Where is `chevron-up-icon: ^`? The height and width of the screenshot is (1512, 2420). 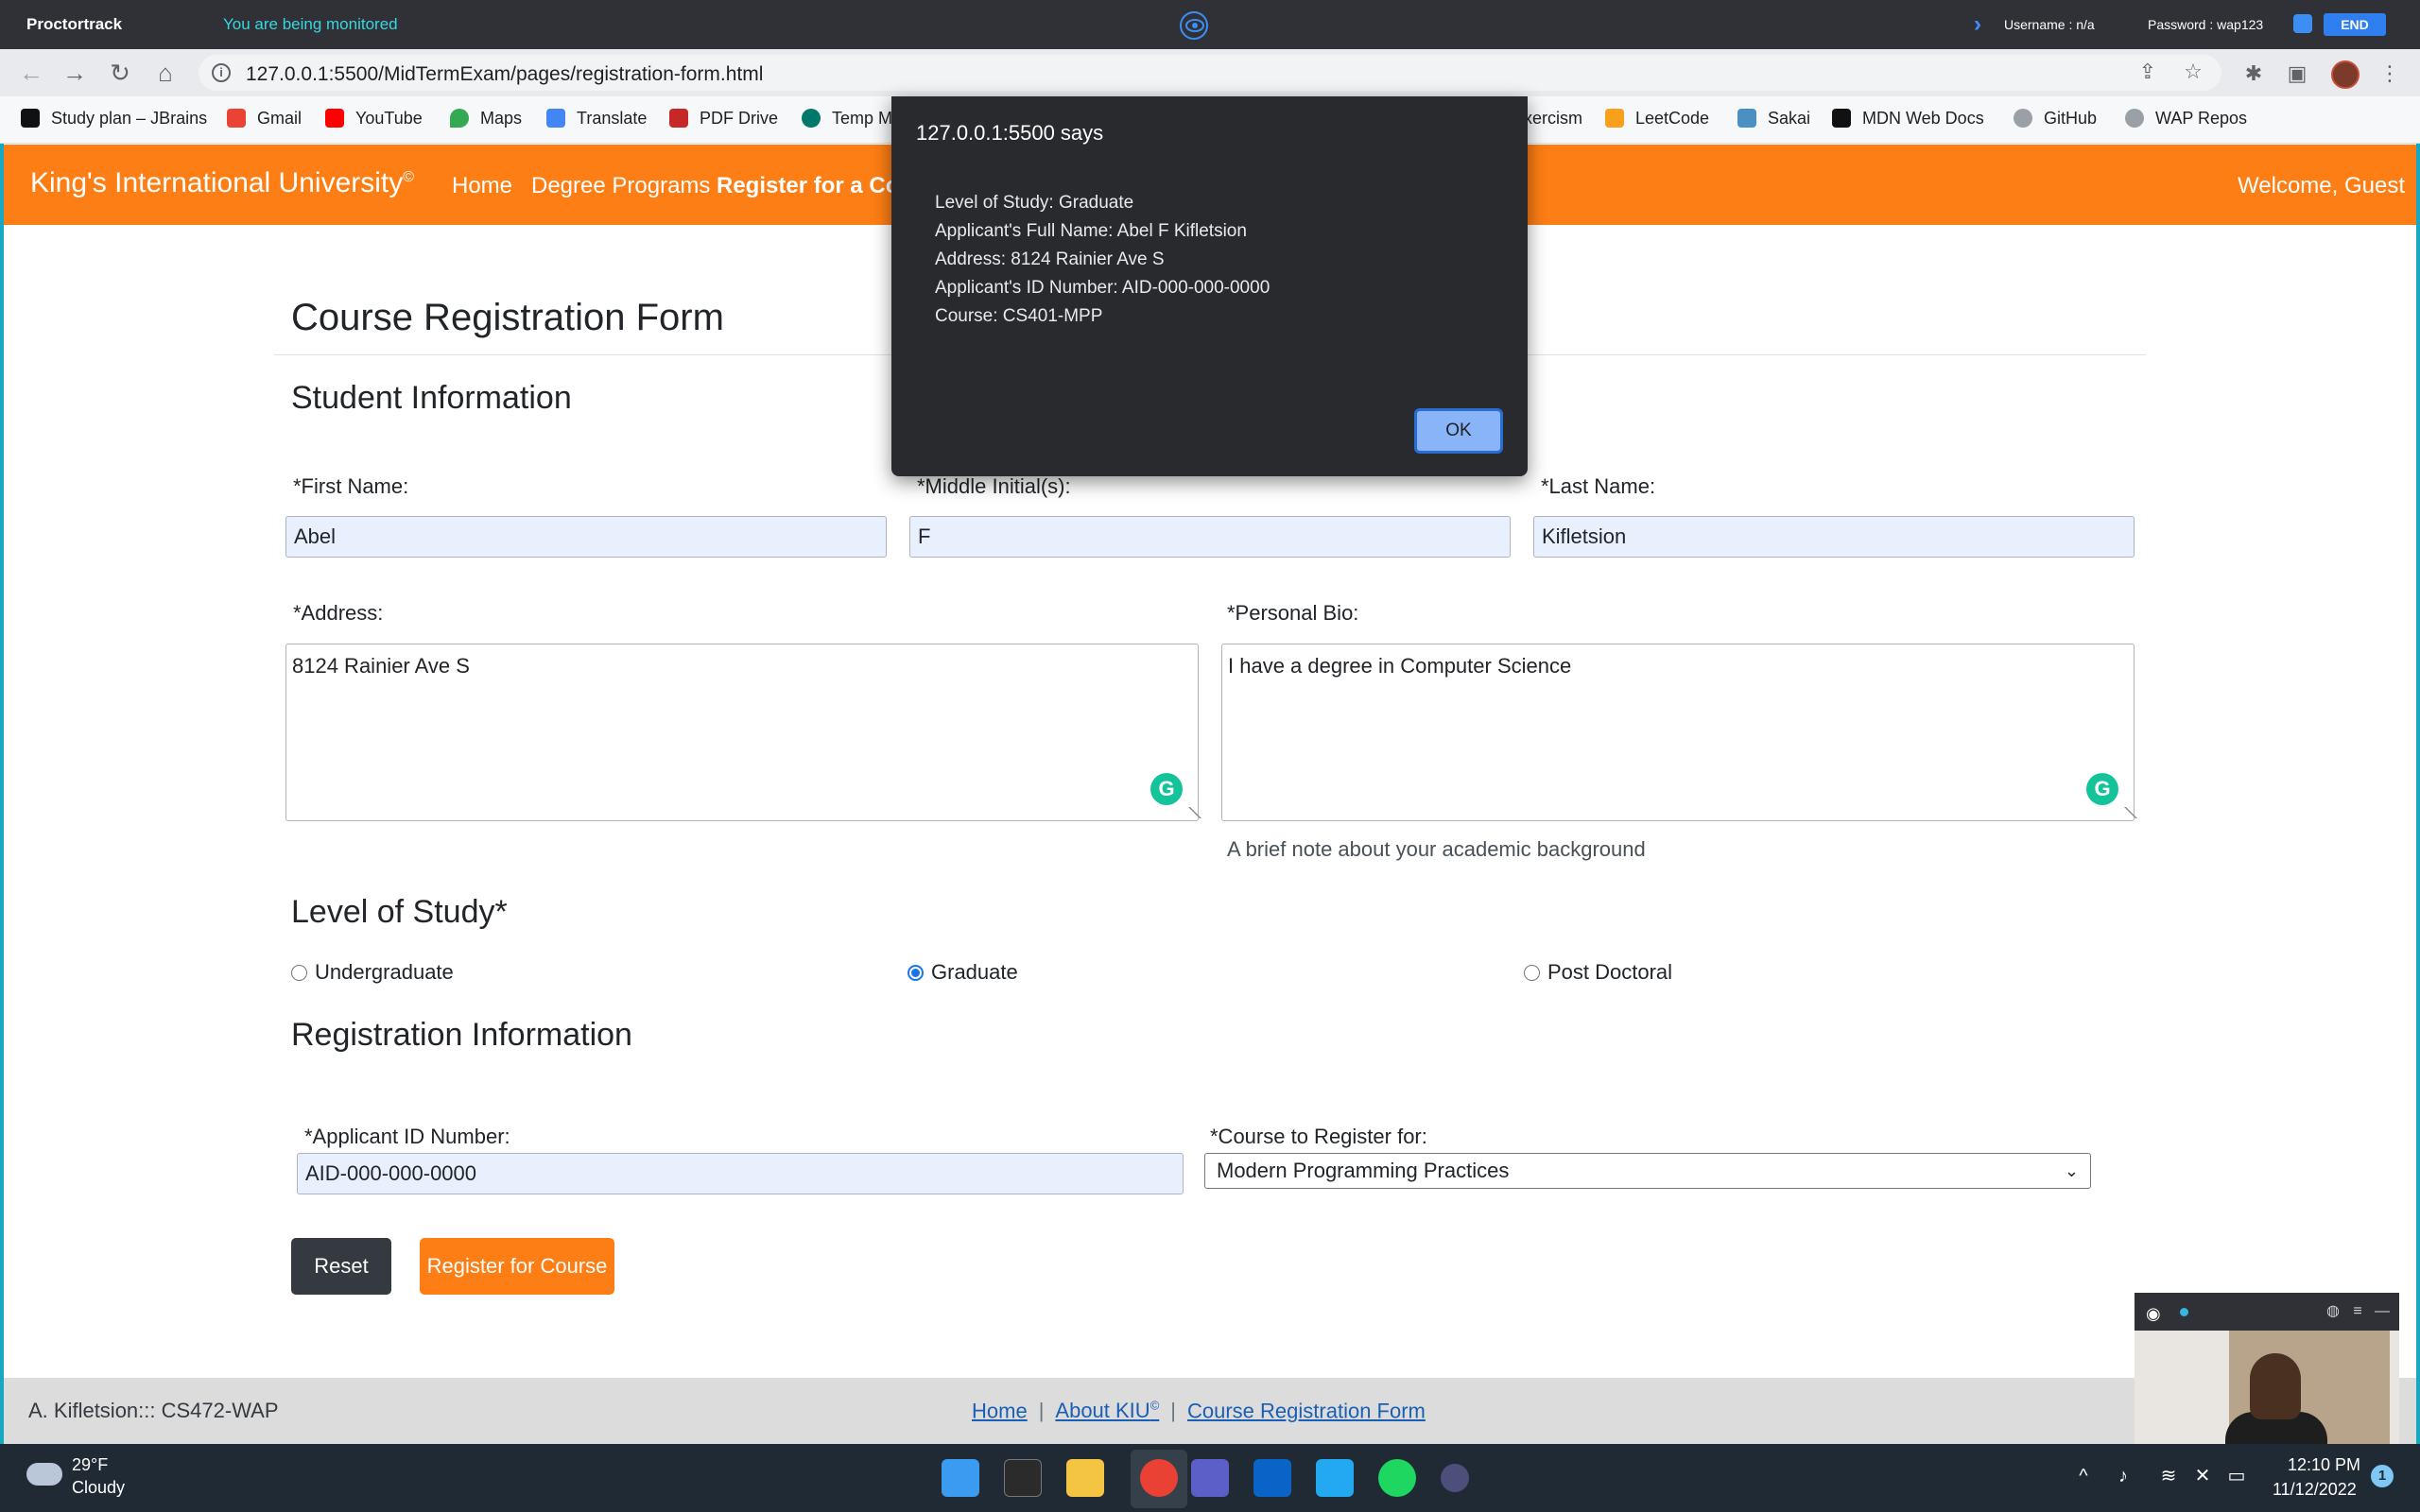 chevron-up-icon: ^ is located at coordinates (2083, 1476).